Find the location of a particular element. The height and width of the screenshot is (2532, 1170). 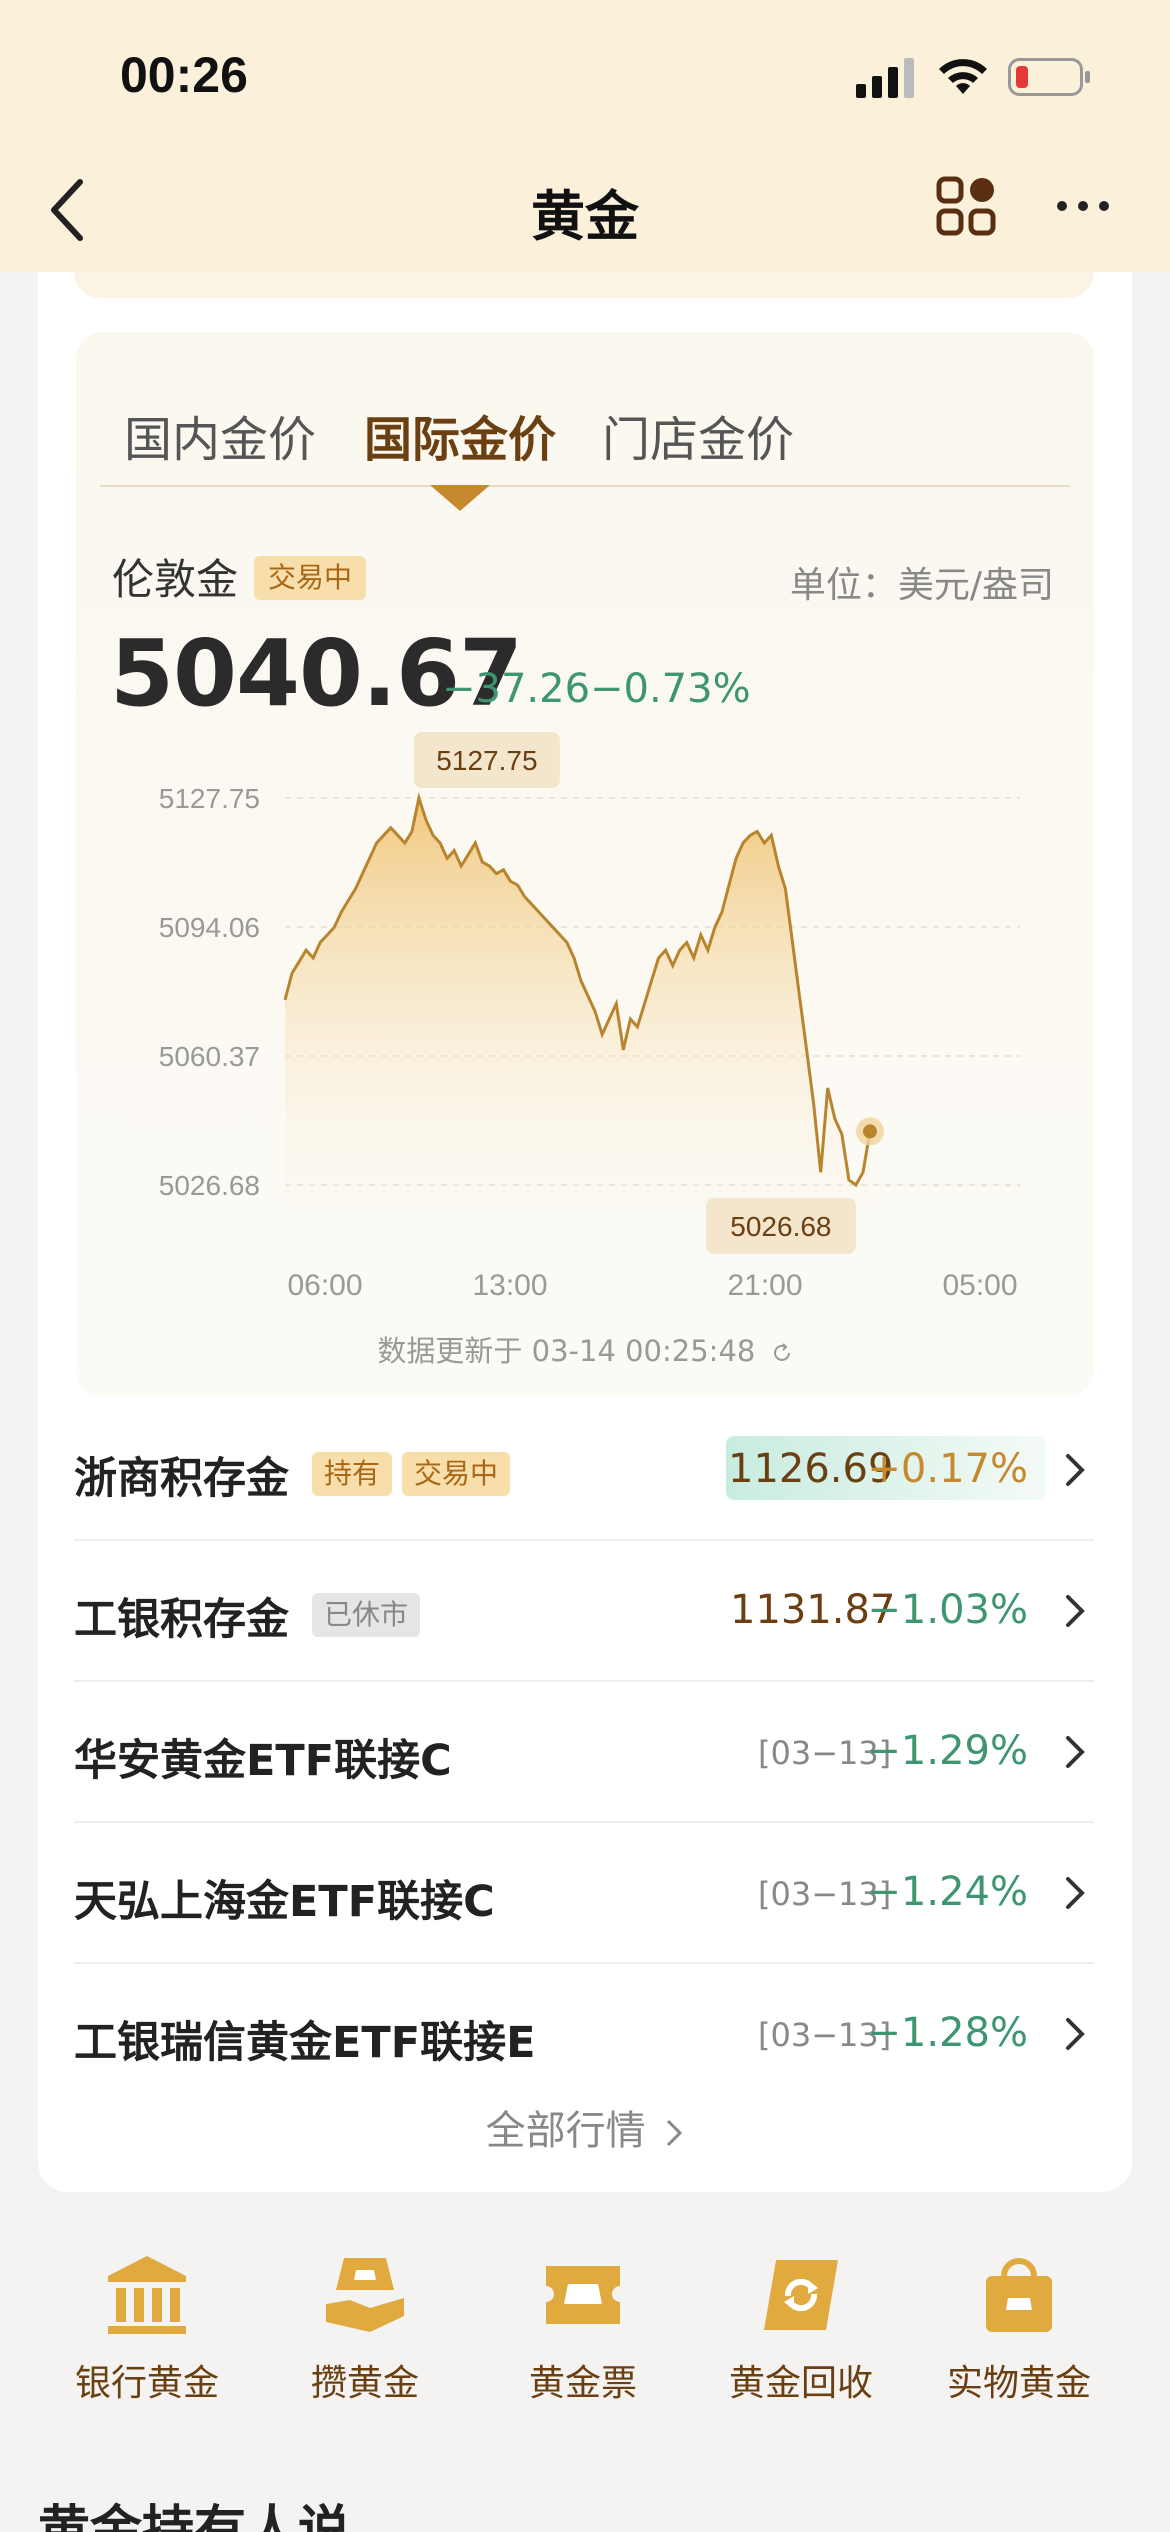

section-title: 黄金持有人说 is located at coordinates (194, 2516).